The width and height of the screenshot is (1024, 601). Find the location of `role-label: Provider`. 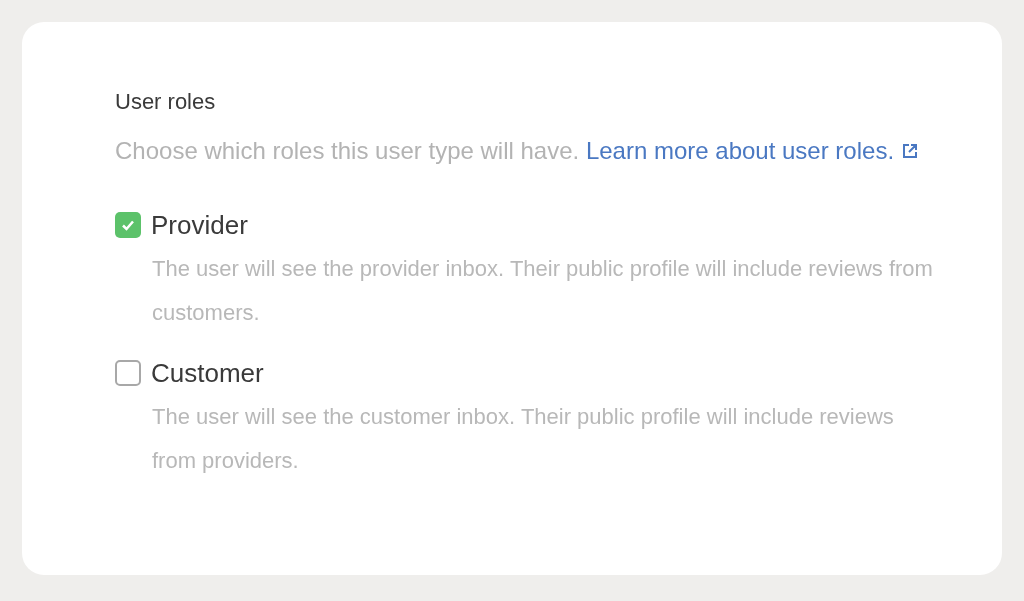

role-label: Provider is located at coordinates (199, 225).